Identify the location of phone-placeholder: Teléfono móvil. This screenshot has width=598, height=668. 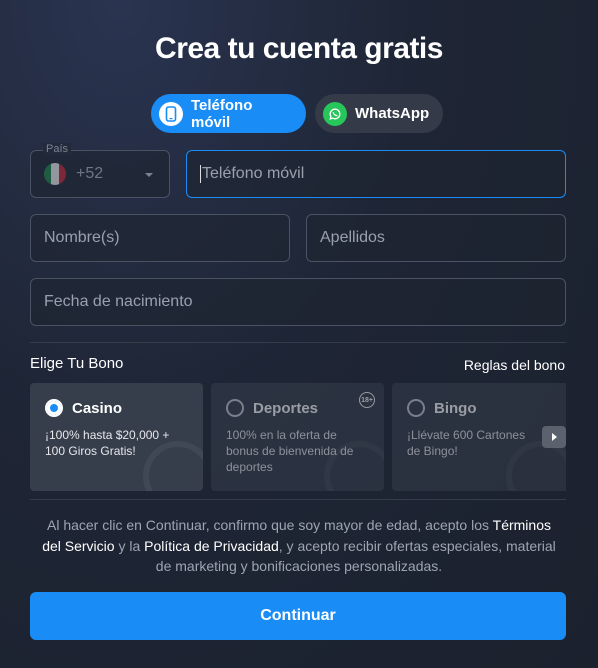
(253, 173).